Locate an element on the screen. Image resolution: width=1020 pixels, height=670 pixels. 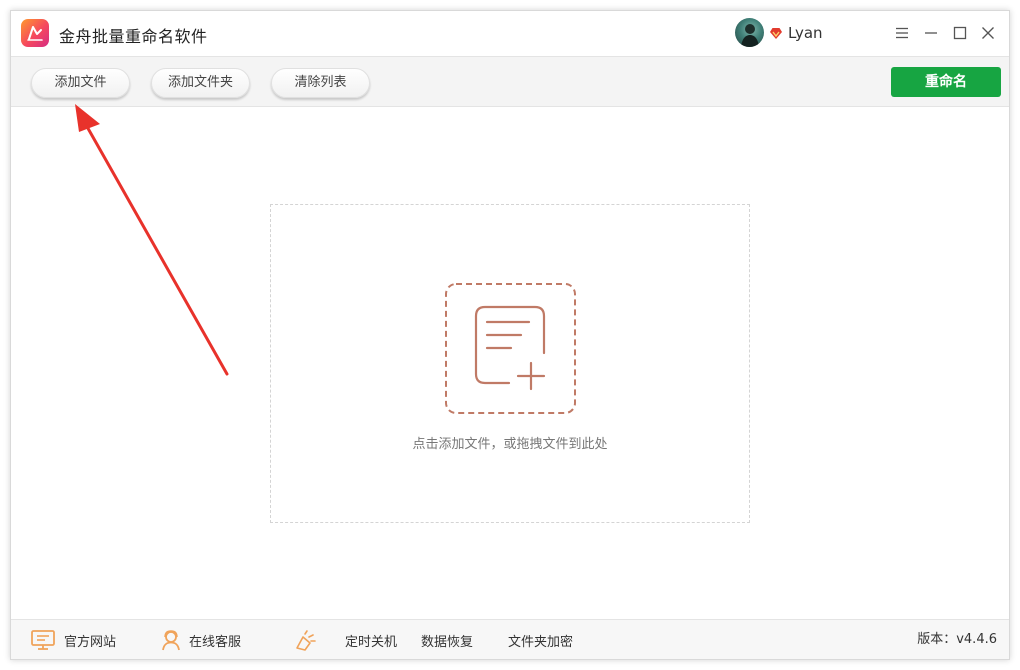
timed-shutdown-link: 定时关机 is located at coordinates (345, 640).